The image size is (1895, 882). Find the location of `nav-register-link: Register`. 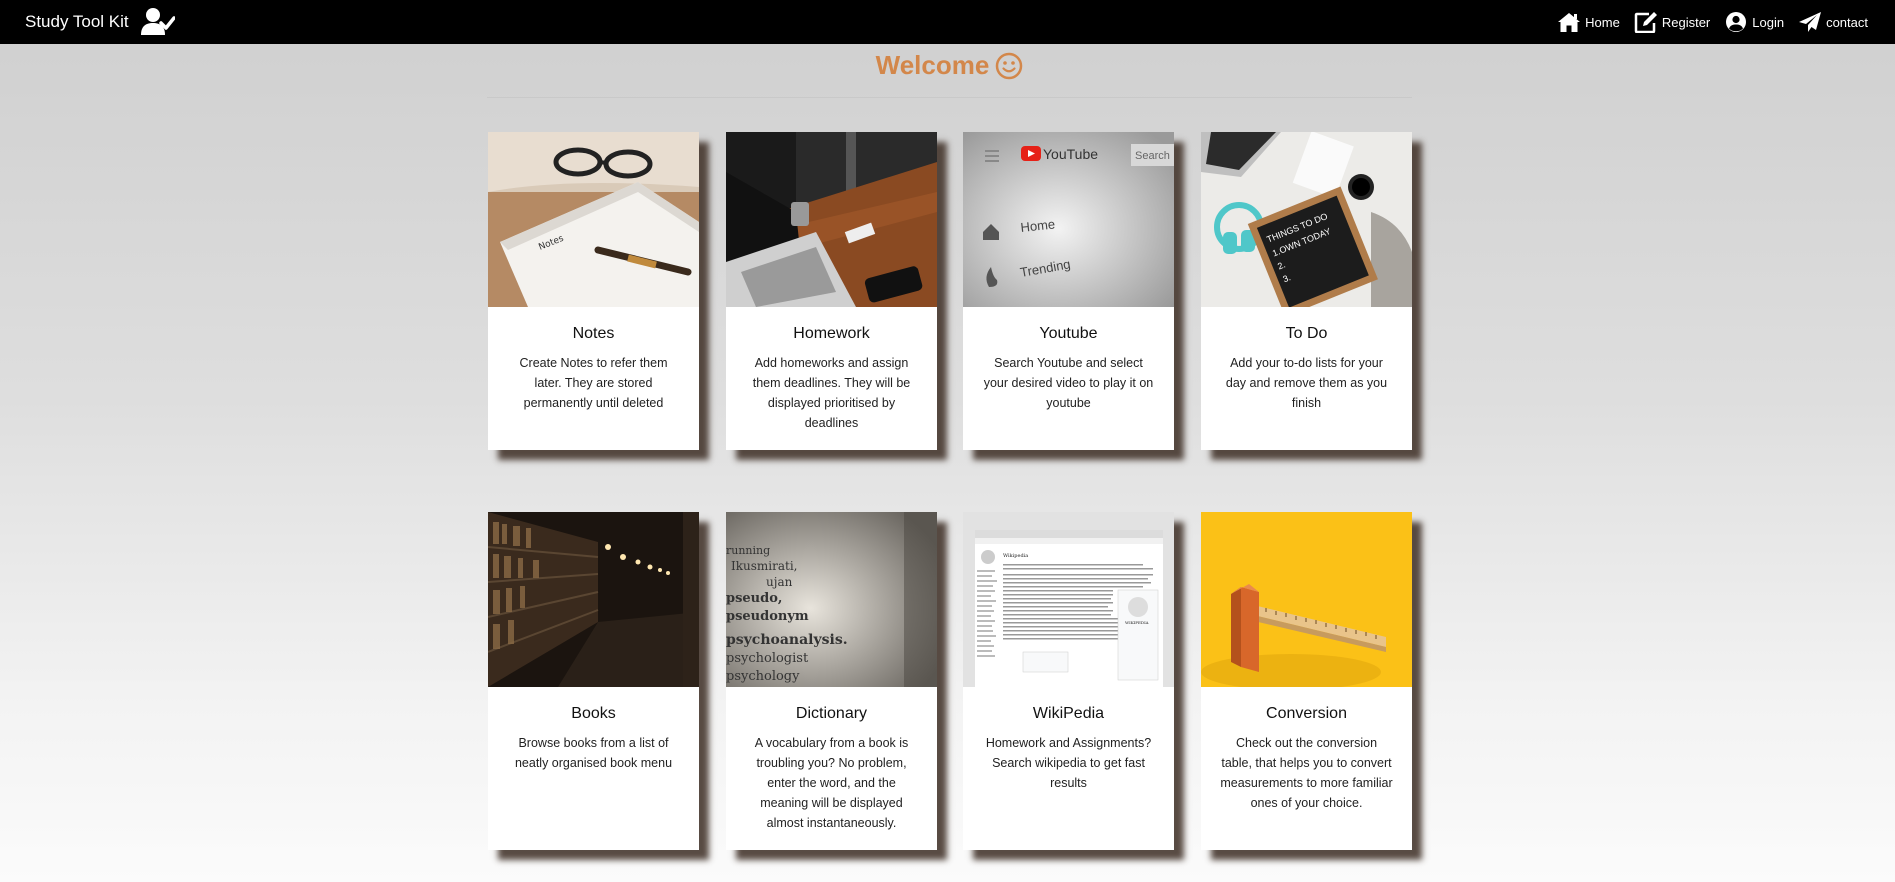

nav-register-link: Register is located at coordinates (1672, 22).